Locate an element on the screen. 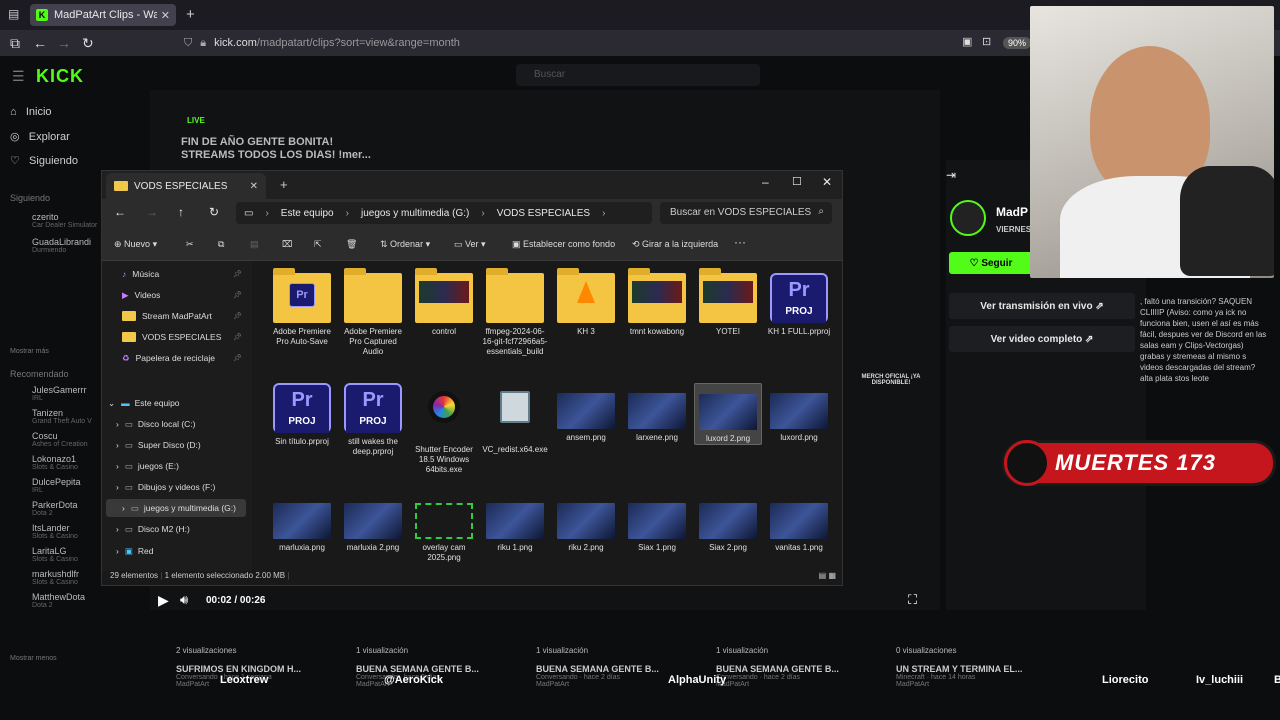 This screenshot has height=720, width=1280. file-item: ansem.png is located at coordinates (586, 413).